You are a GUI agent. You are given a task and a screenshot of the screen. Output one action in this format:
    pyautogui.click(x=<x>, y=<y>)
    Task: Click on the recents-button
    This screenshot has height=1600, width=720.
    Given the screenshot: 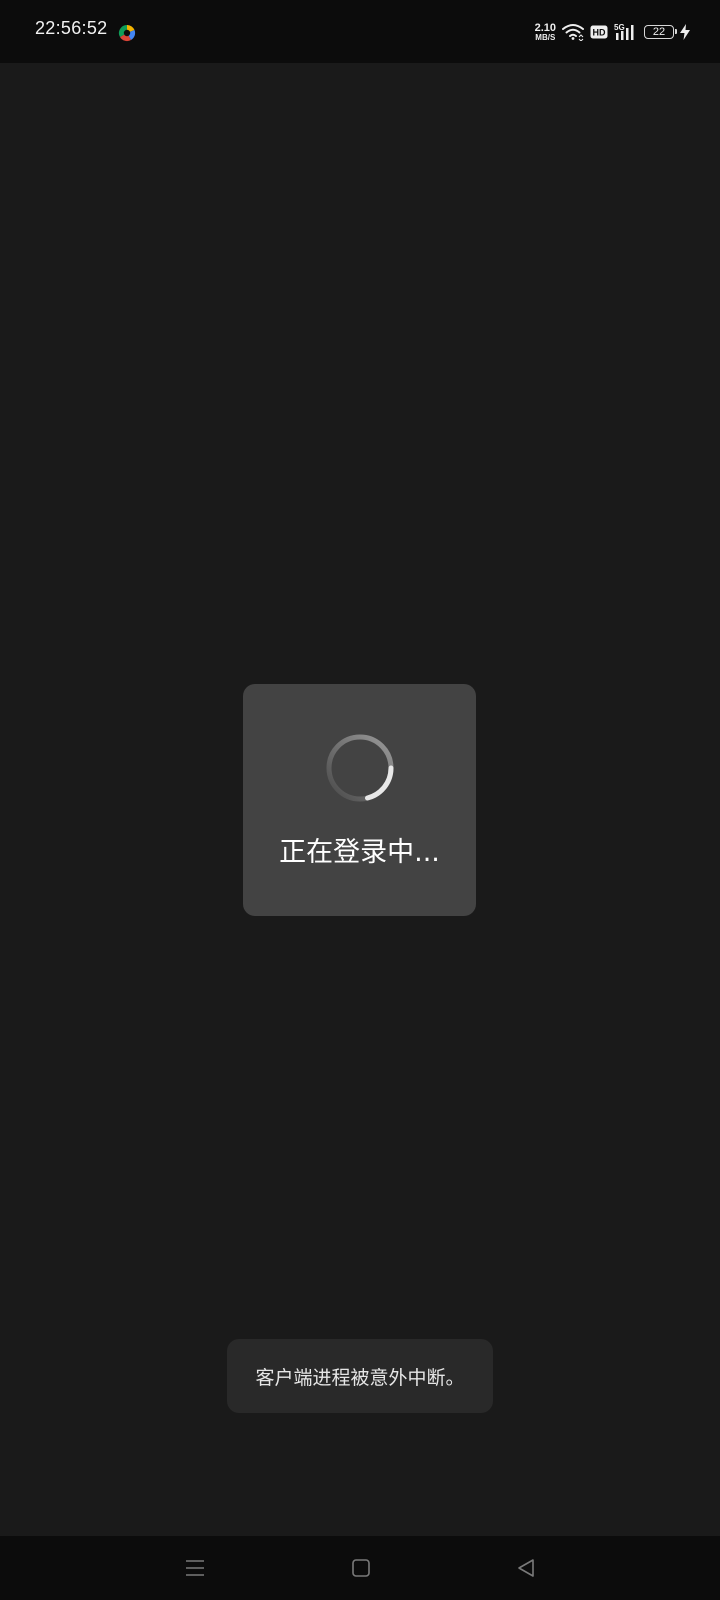 What is the action you would take?
    pyautogui.click(x=195, y=1568)
    